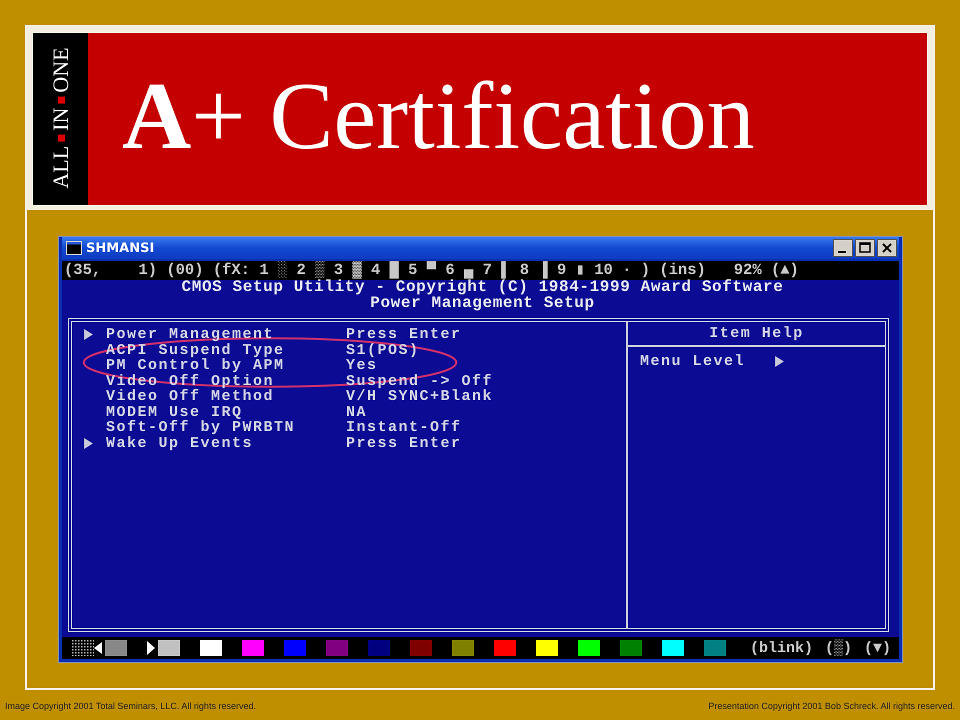 The image size is (960, 720). I want to click on setting-value: S1(POS), so click(383, 350).